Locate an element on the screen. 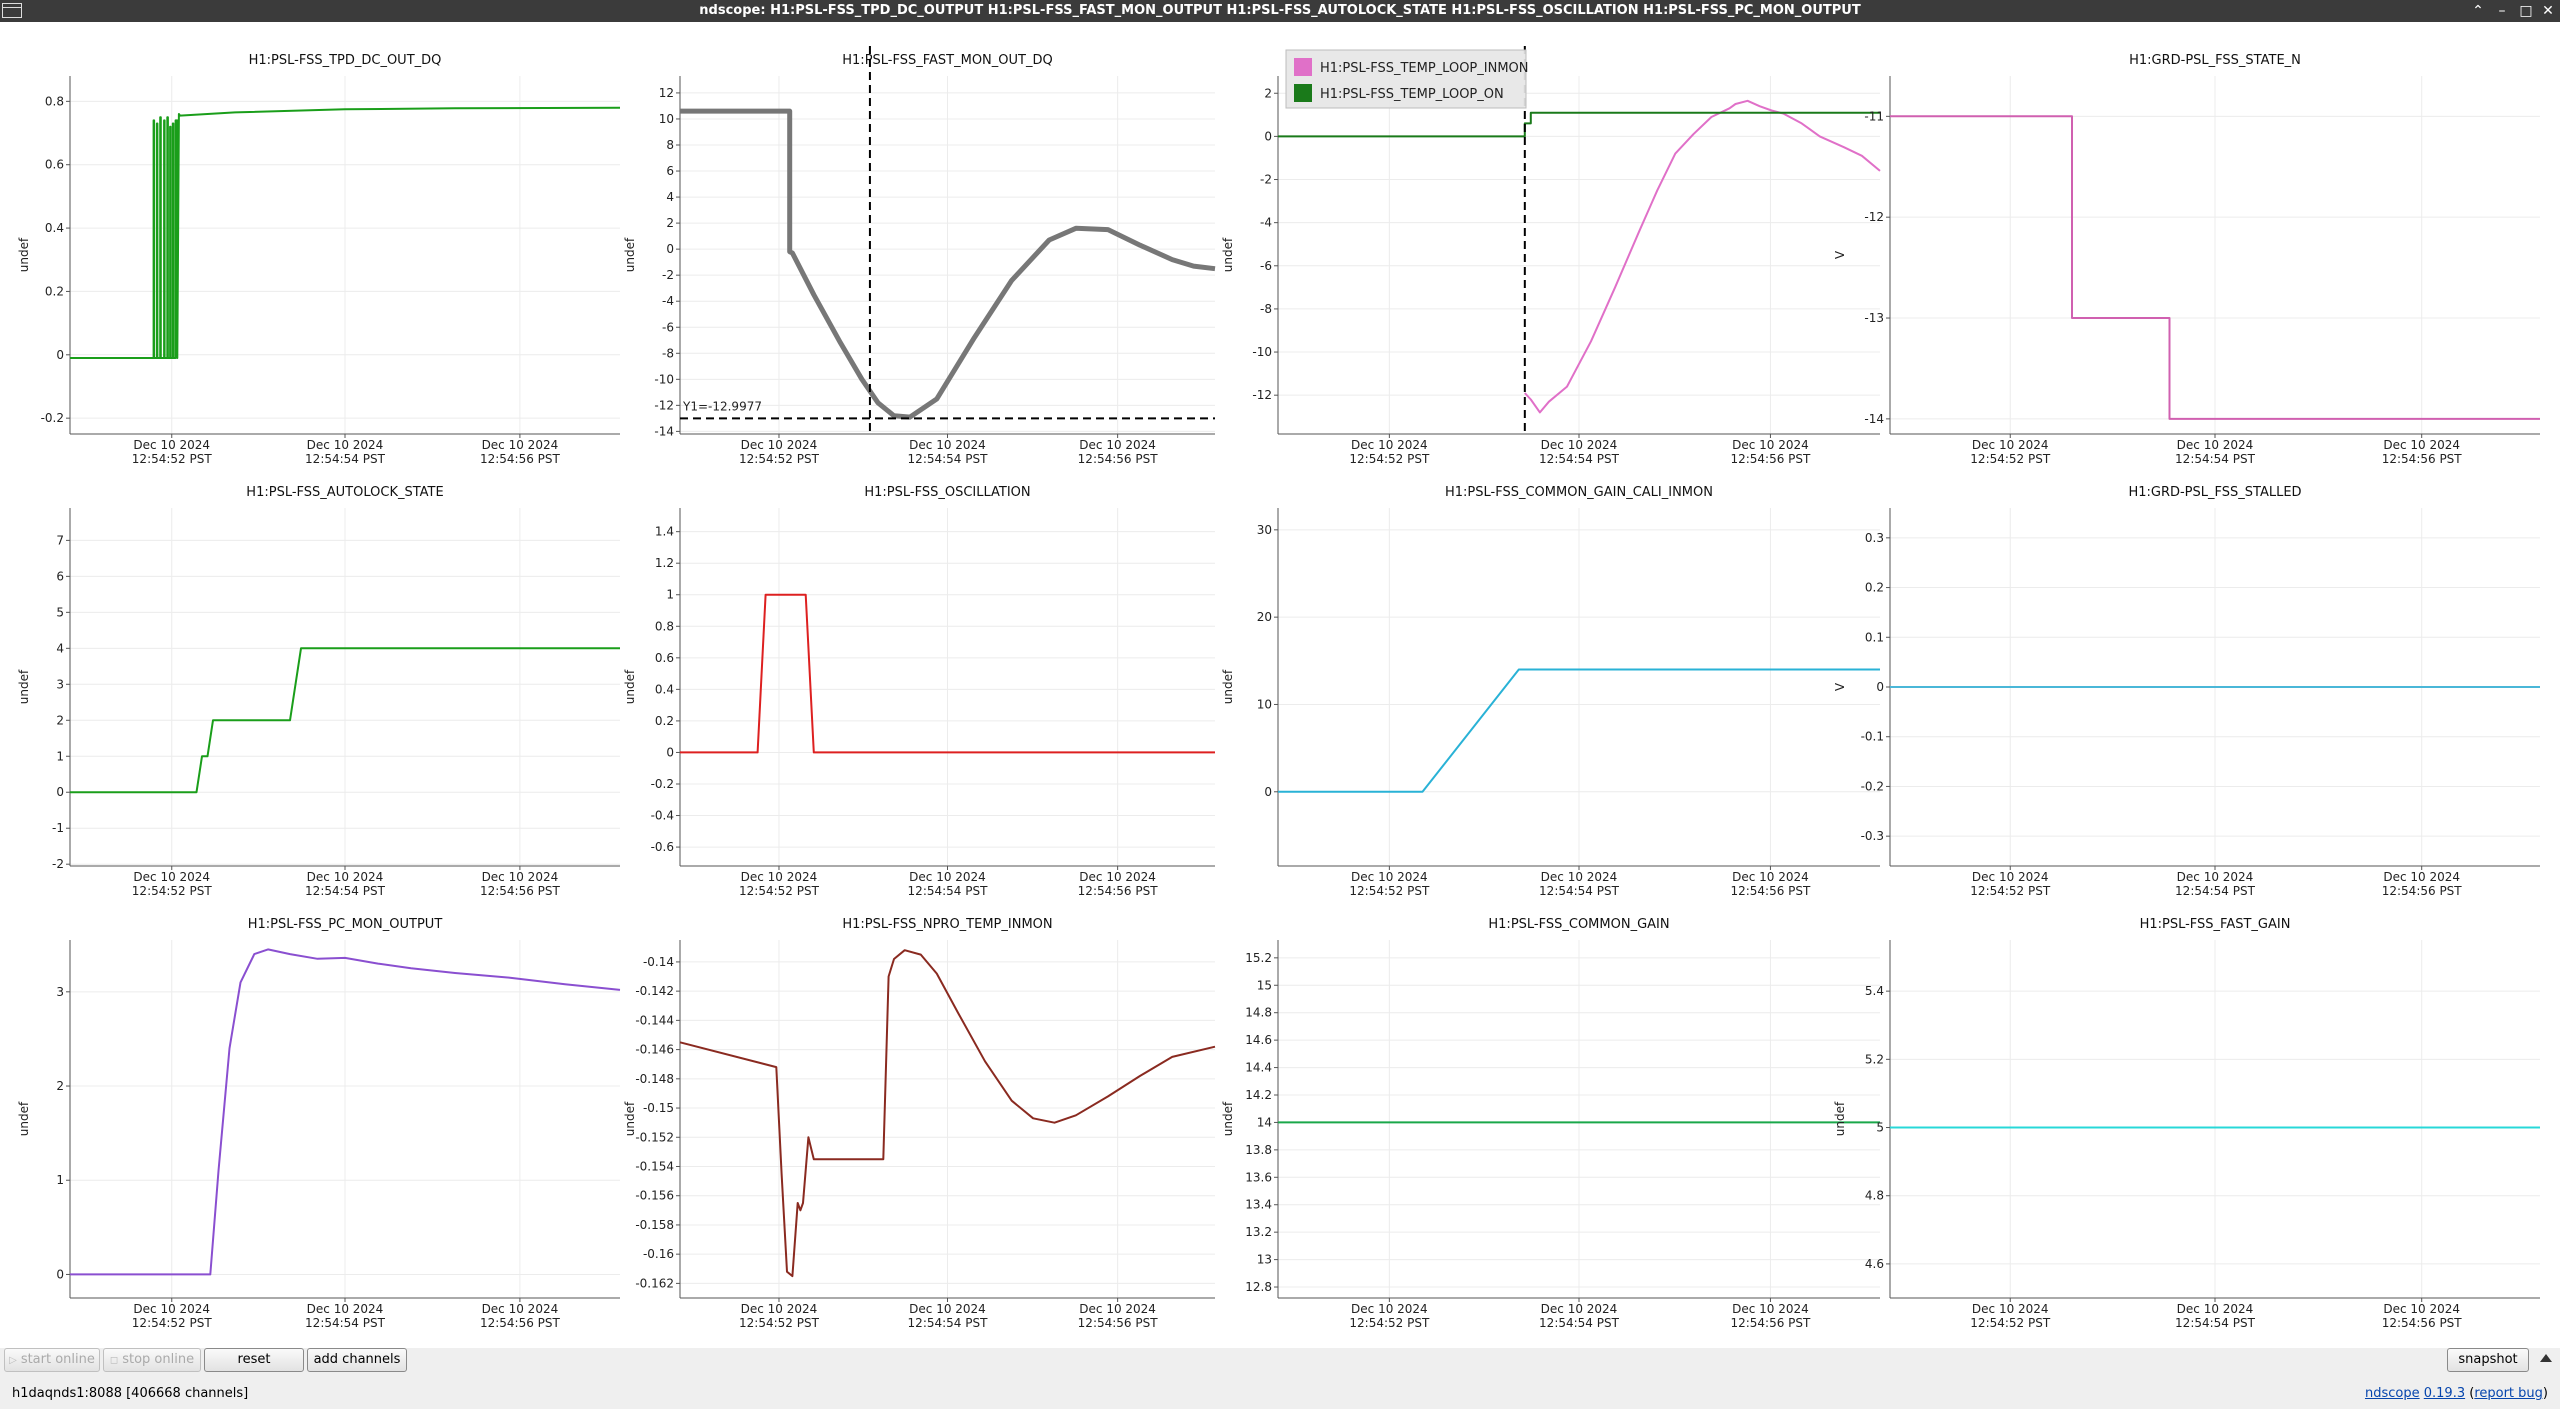 This screenshot has width=2560, height=1409. y-tick-label: 7 is located at coordinates (60, 540).